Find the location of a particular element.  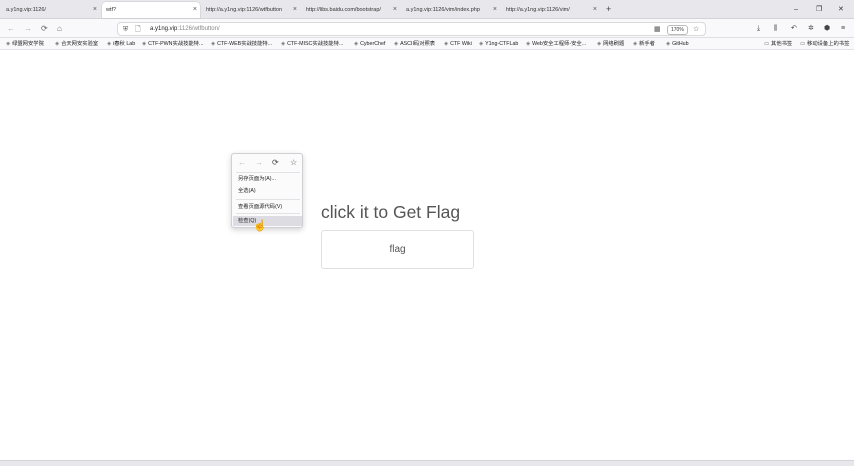

flag-button: flag is located at coordinates (397, 249).